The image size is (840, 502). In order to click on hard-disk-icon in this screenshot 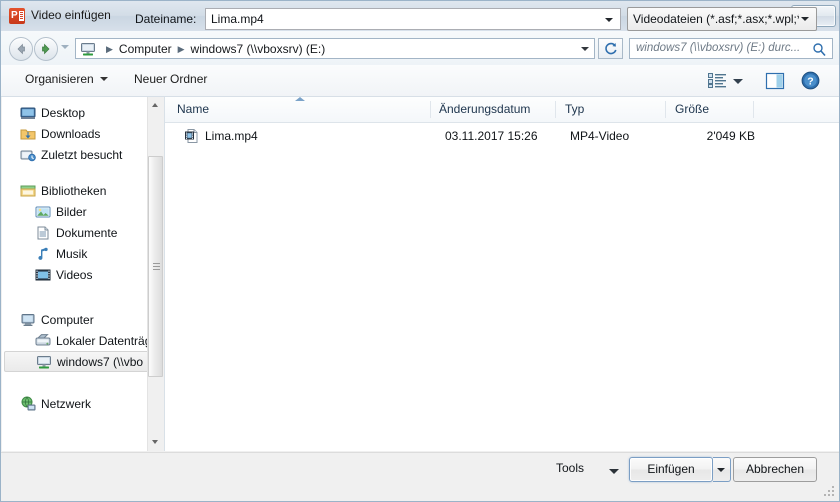, I will do `click(43, 340)`.